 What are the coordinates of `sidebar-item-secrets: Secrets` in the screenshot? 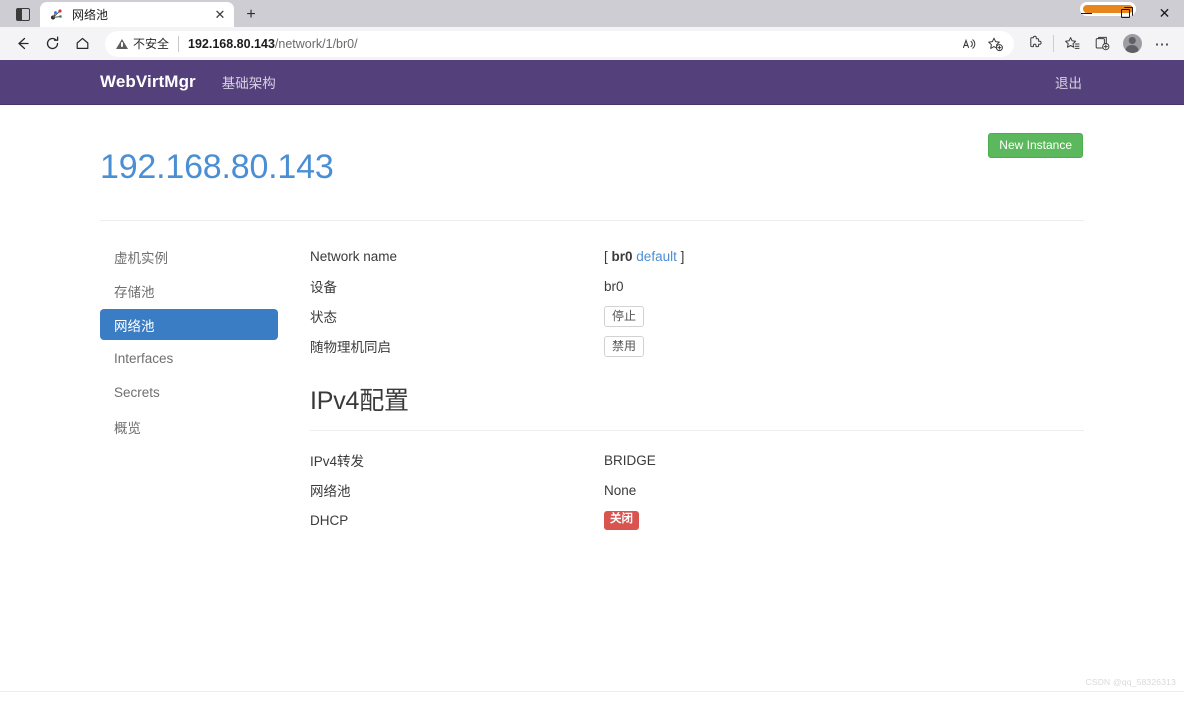 It's located at (189, 392).